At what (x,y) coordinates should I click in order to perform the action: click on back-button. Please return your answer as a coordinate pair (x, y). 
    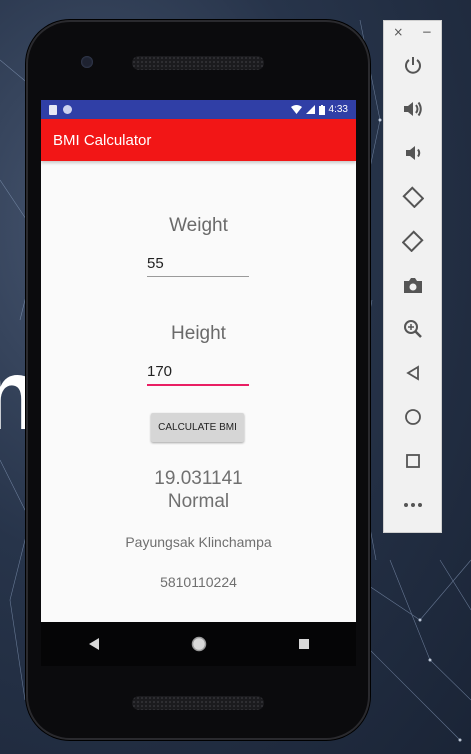
    Looking at the image, I should click on (412, 373).